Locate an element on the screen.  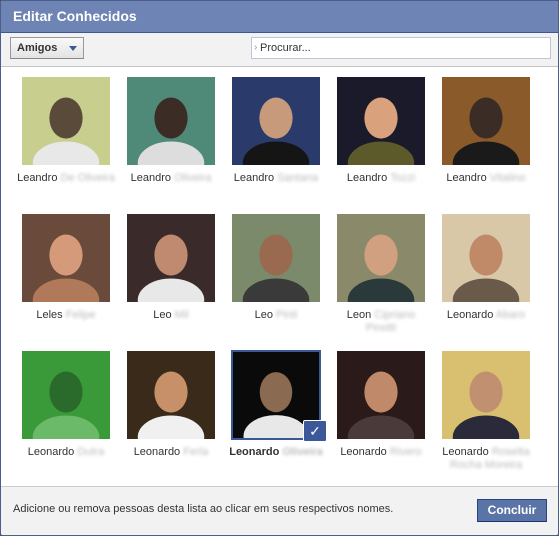
friend-name: Leonardo Ferla is located at coordinates (171, 452).